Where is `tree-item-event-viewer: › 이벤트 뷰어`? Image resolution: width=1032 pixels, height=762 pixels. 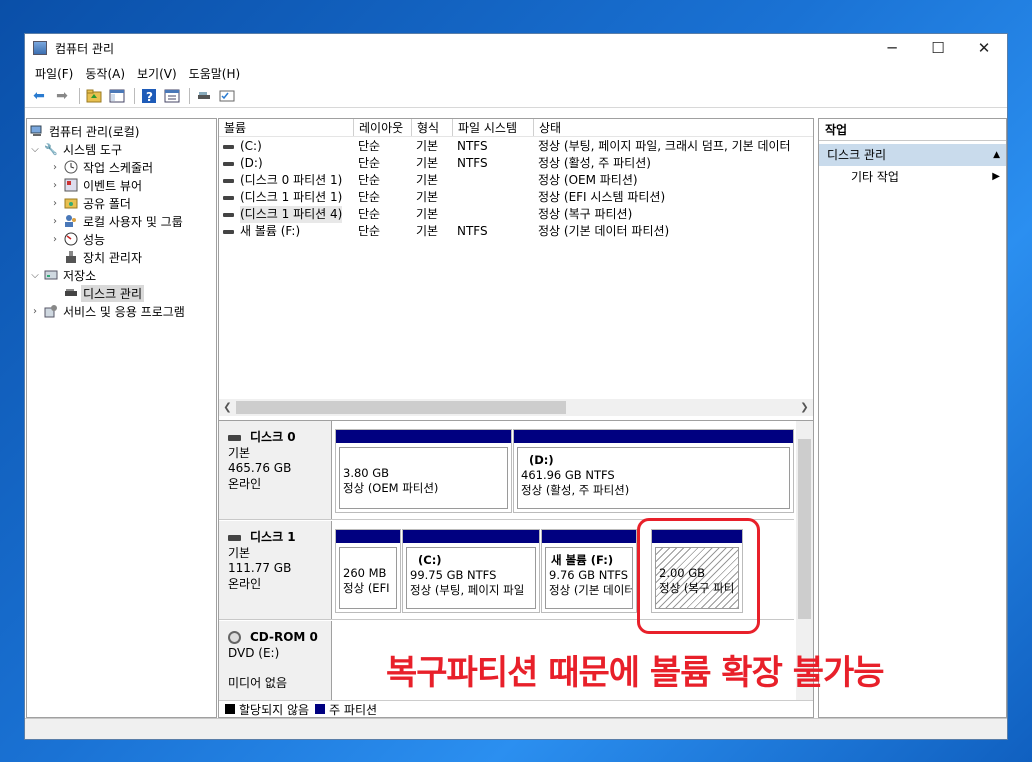 tree-item-event-viewer: › 이벤트 뷰어 is located at coordinates (121, 185).